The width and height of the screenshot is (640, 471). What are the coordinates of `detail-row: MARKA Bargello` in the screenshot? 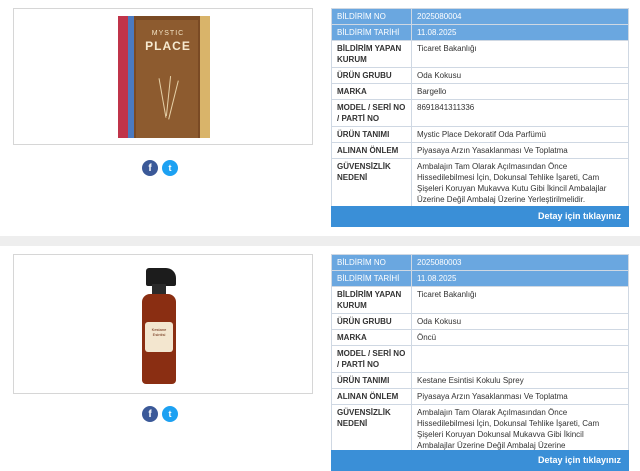 It's located at (480, 91).